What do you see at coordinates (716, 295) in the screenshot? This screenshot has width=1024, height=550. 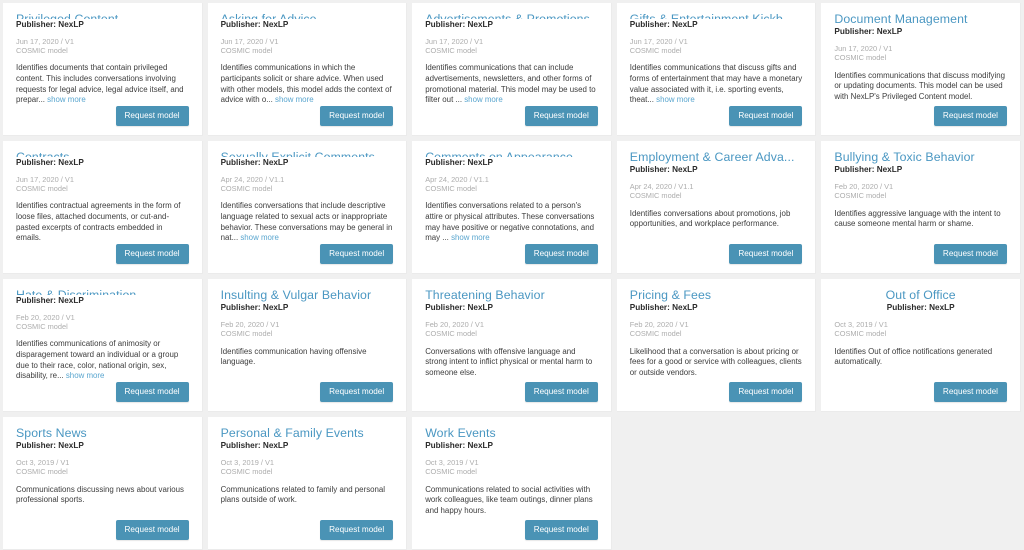 I see `model-card-title: Pricing & Fees` at bounding box center [716, 295].